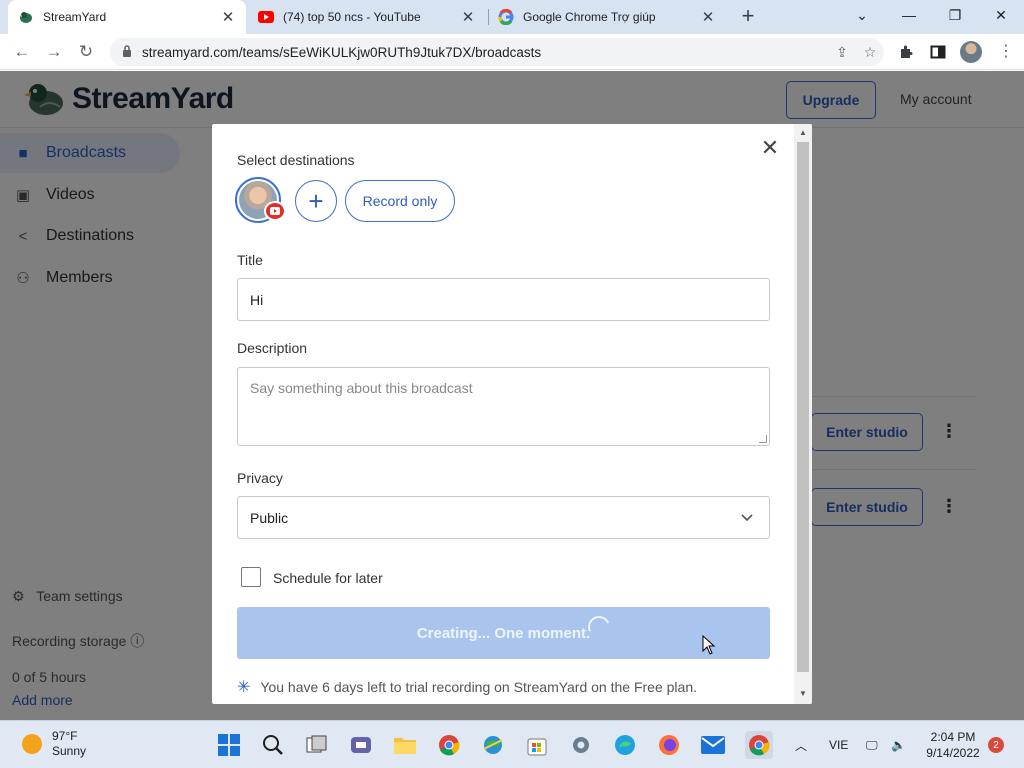 This screenshot has height=768, width=1024. What do you see at coordinates (317, 745) in the screenshot?
I see `task-view-icon` at bounding box center [317, 745].